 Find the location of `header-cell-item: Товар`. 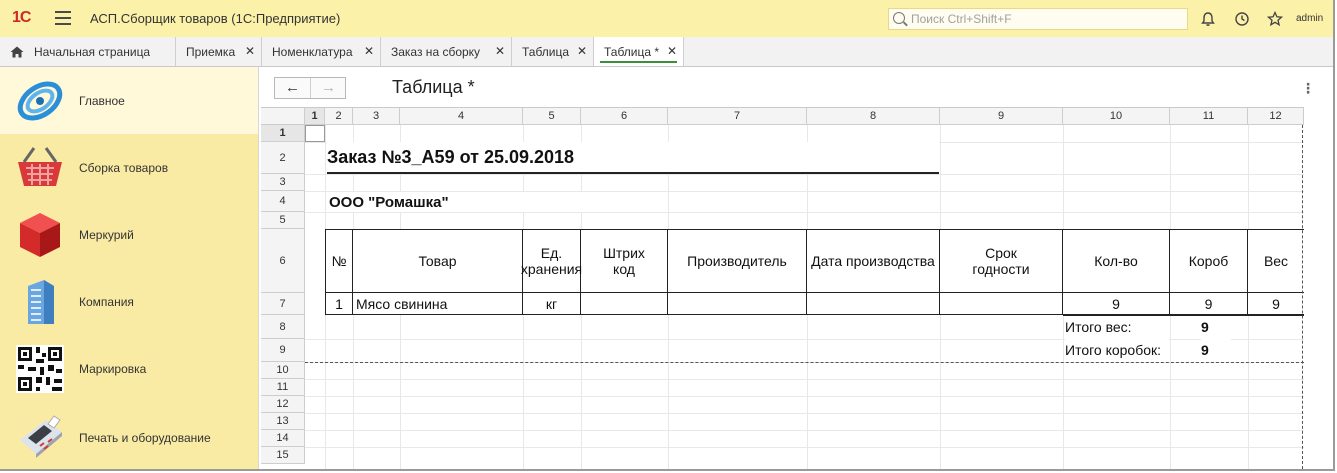

header-cell-item: Товар is located at coordinates (438, 261).